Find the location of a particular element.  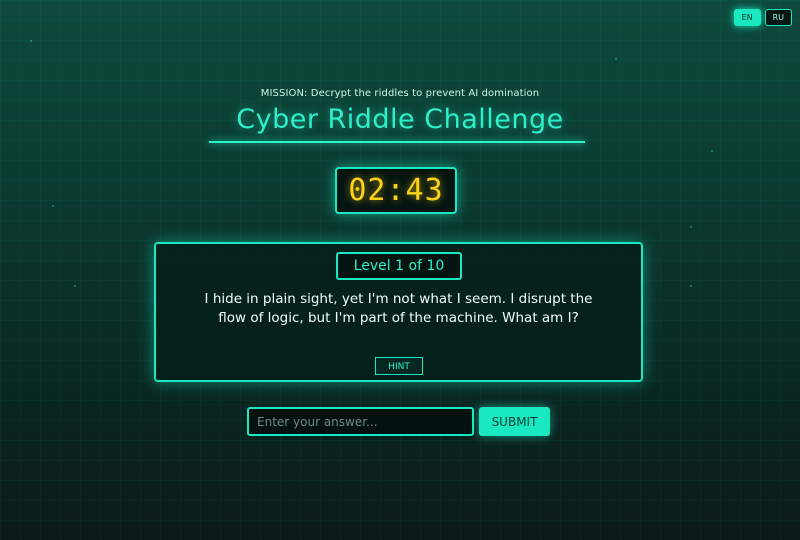

language-ru-button: RU is located at coordinates (778, 17).